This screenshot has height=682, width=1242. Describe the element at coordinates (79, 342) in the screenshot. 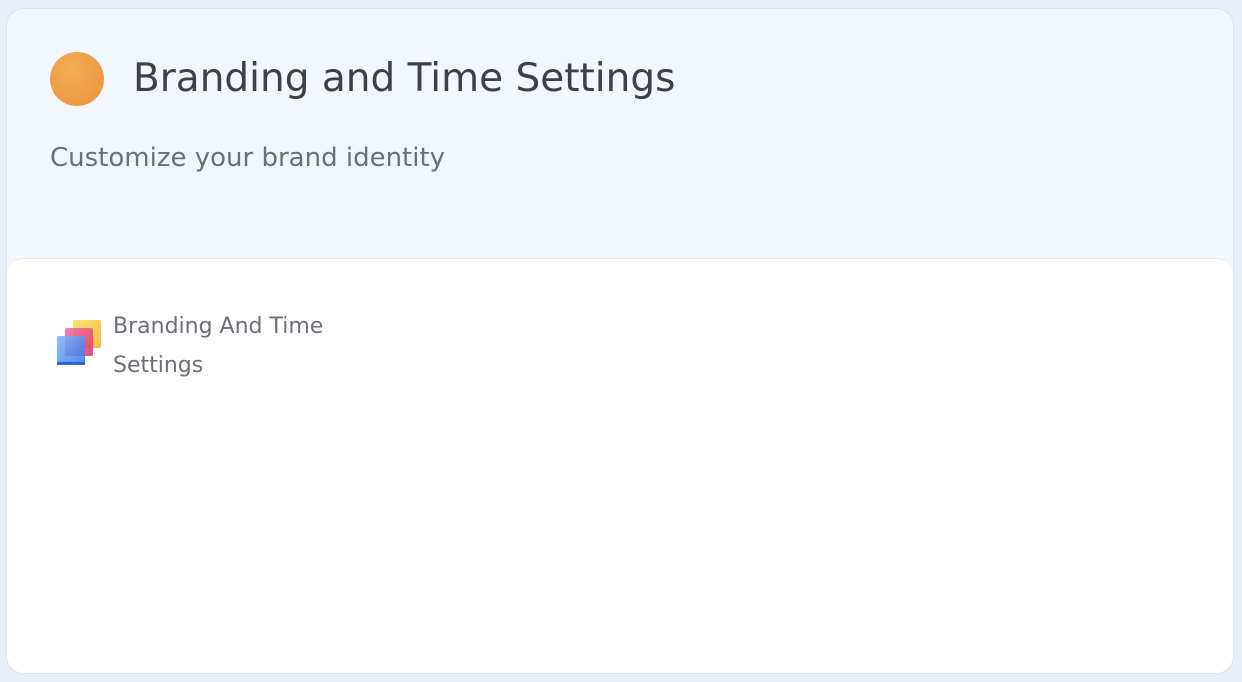

I see `stacked-squares-icon` at that location.